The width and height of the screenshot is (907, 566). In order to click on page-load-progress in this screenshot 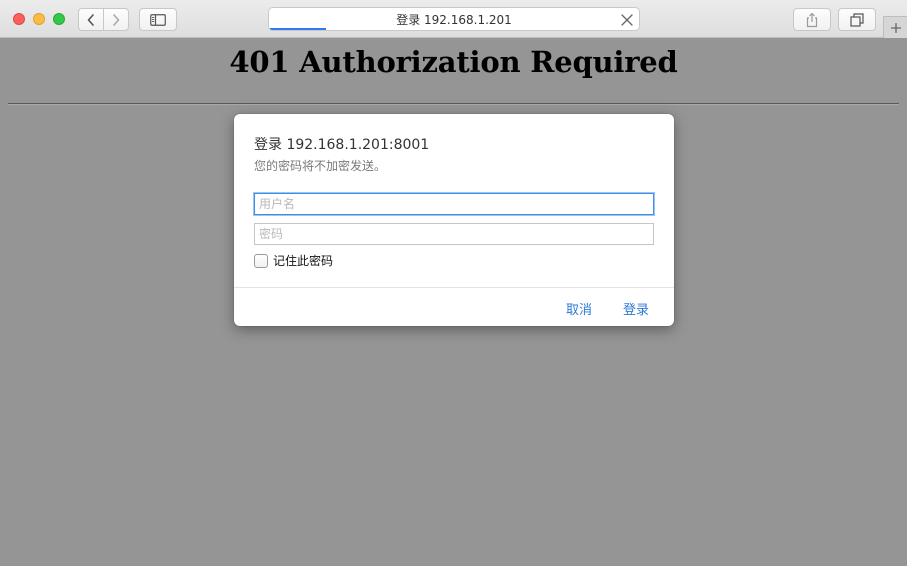, I will do `click(298, 29)`.